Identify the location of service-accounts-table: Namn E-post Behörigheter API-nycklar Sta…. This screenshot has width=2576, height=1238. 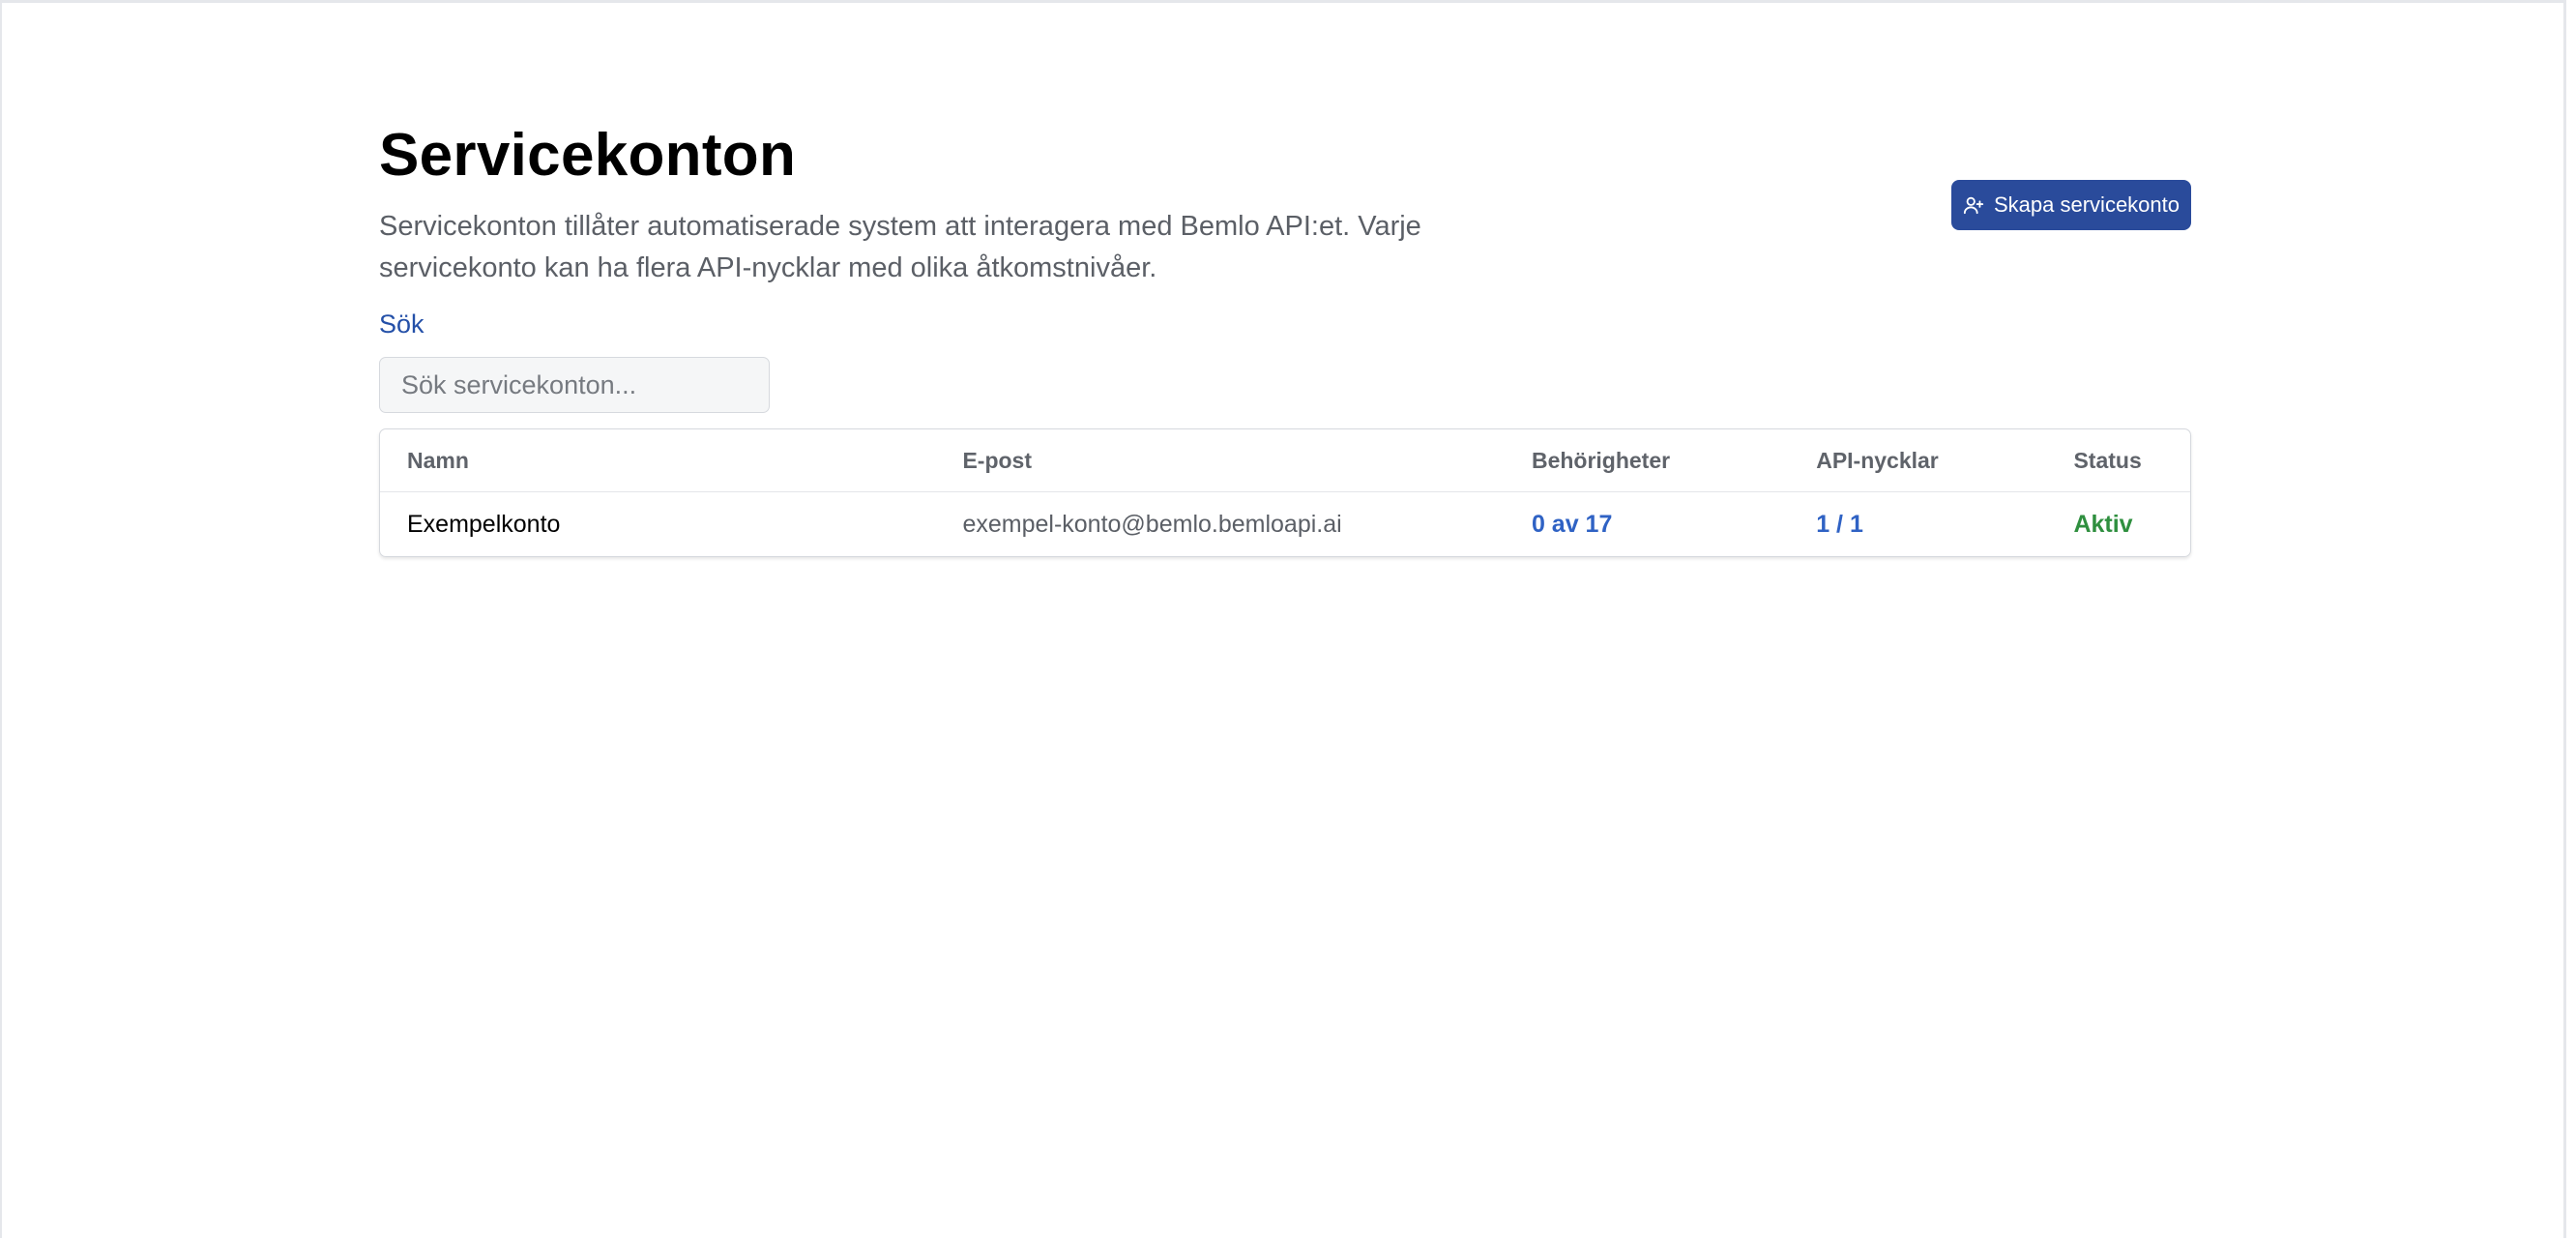
(1285, 492).